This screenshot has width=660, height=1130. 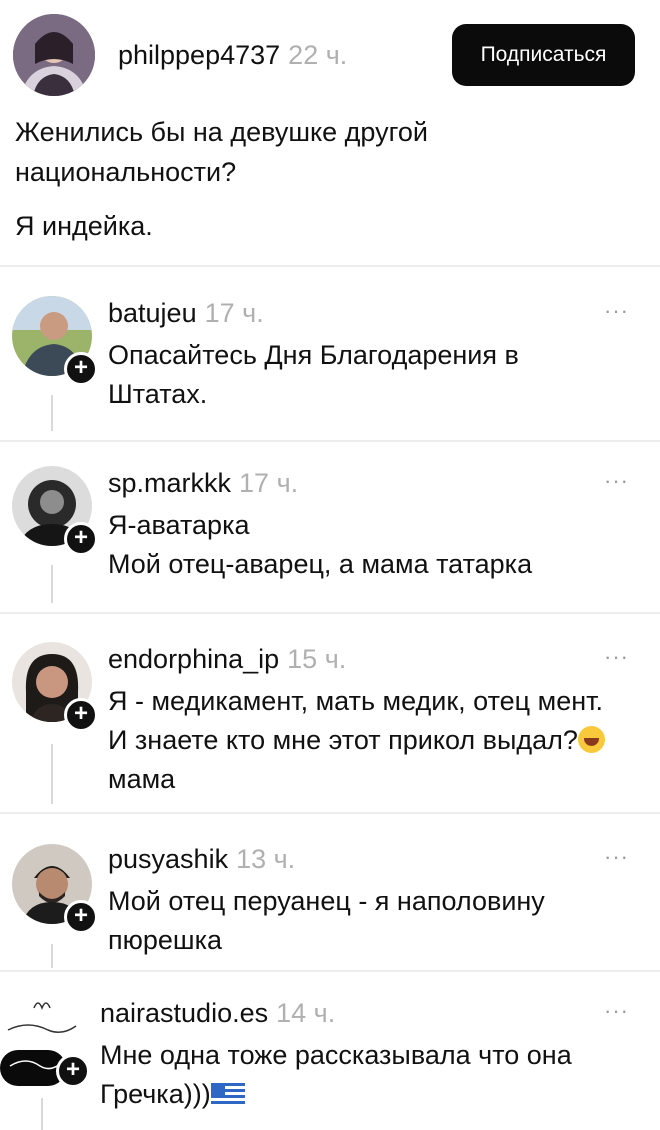 I want to click on post-text-line: Женились бы на девушке другой, so click(x=221, y=132).